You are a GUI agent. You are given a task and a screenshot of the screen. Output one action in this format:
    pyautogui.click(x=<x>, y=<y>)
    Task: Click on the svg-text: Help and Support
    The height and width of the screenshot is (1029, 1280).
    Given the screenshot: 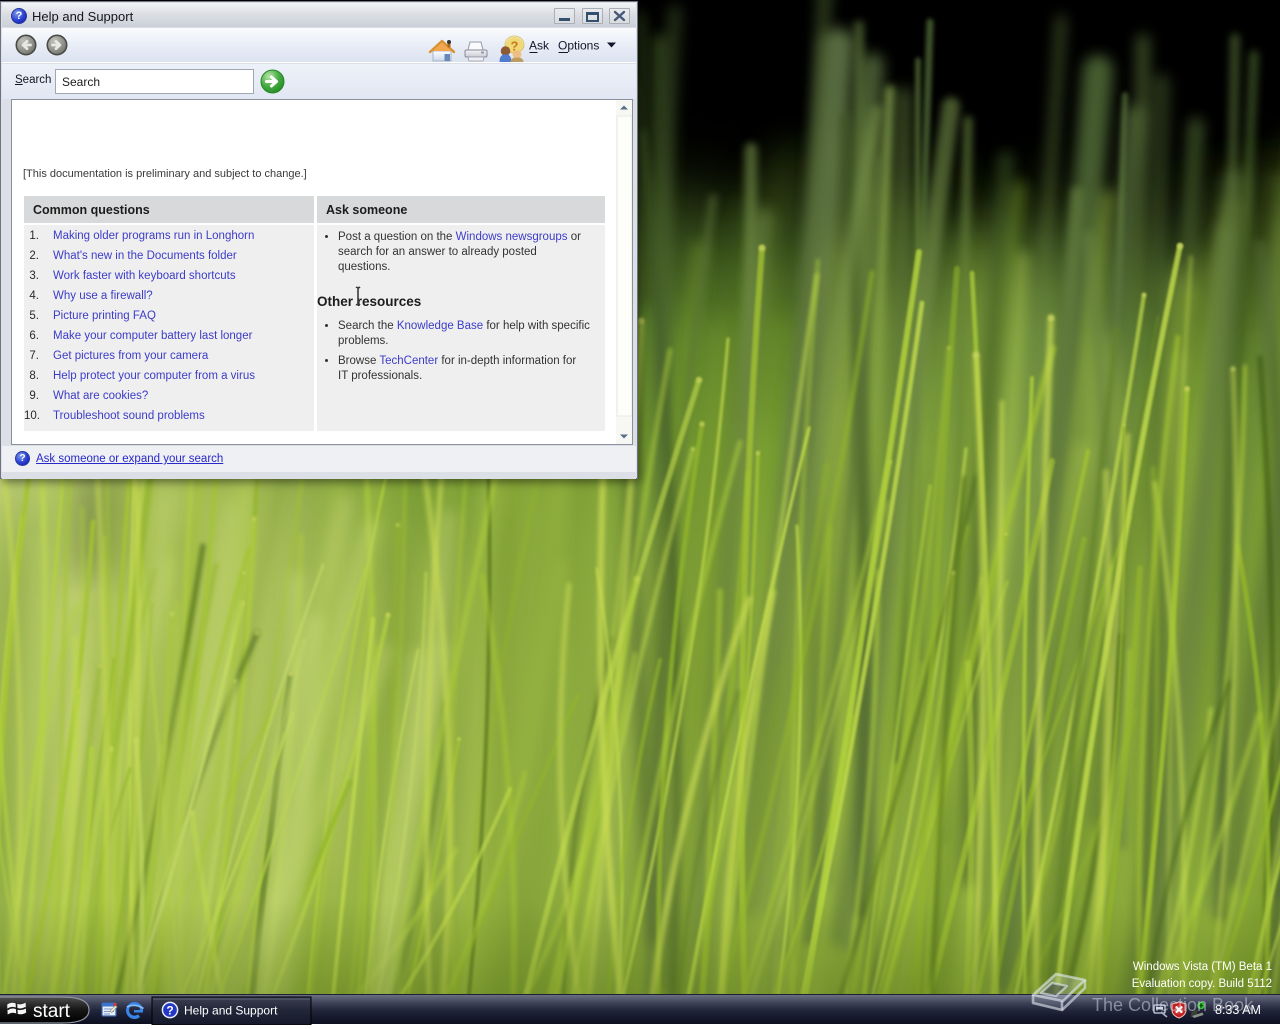 What is the action you would take?
    pyautogui.click(x=231, y=1011)
    